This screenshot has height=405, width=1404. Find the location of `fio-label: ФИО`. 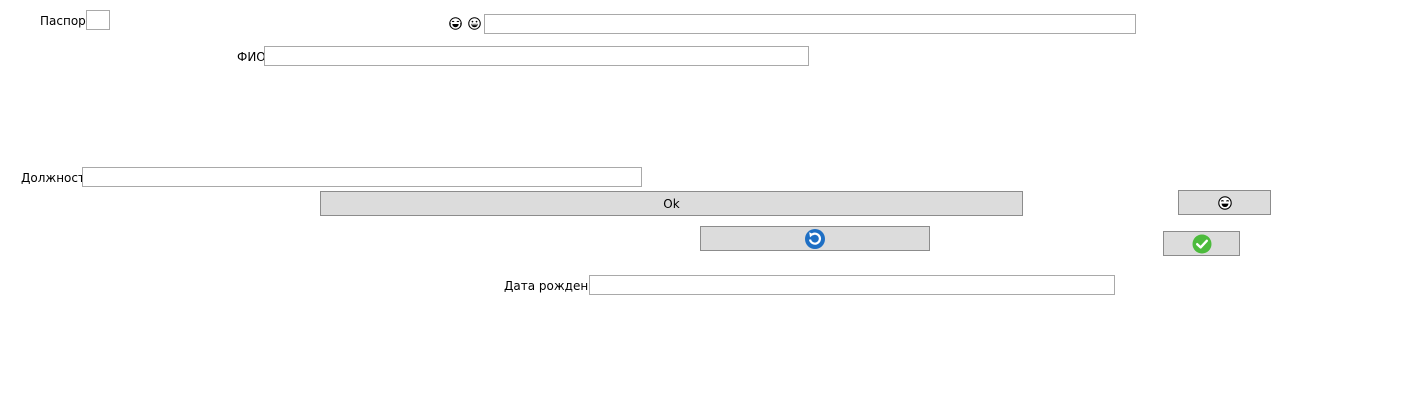

fio-label: ФИО is located at coordinates (251, 57).